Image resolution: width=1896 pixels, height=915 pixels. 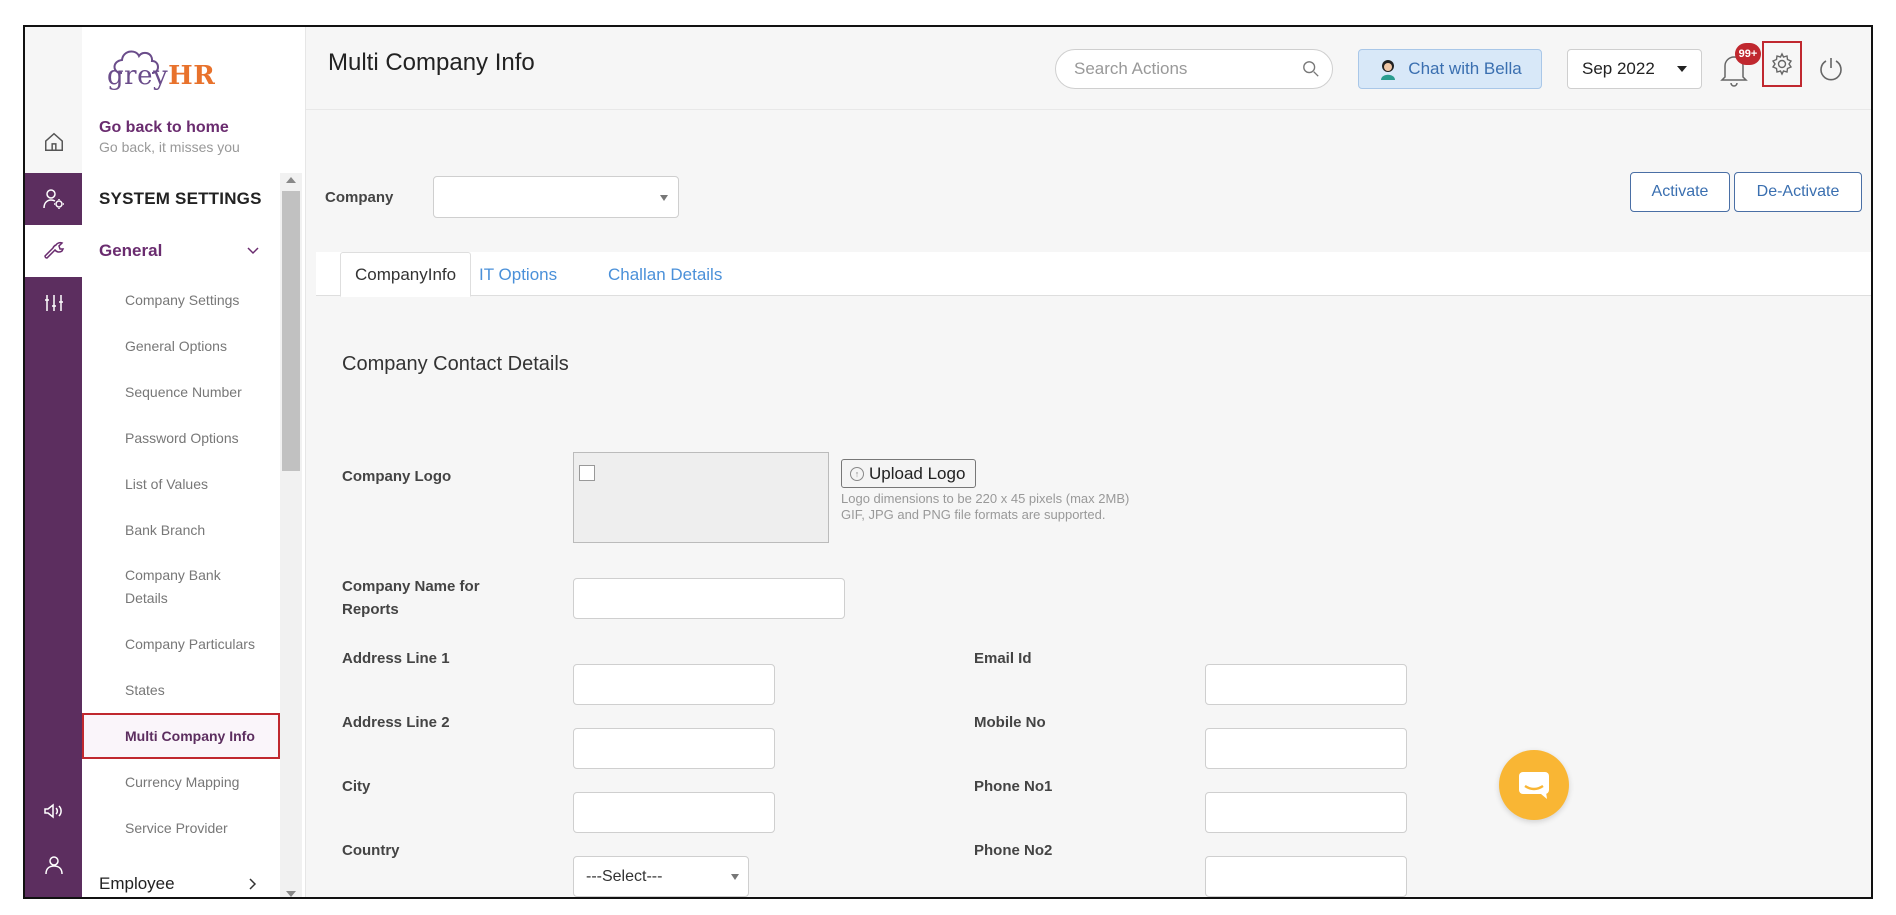 I want to click on tab-it-options: IT Options, so click(x=518, y=274).